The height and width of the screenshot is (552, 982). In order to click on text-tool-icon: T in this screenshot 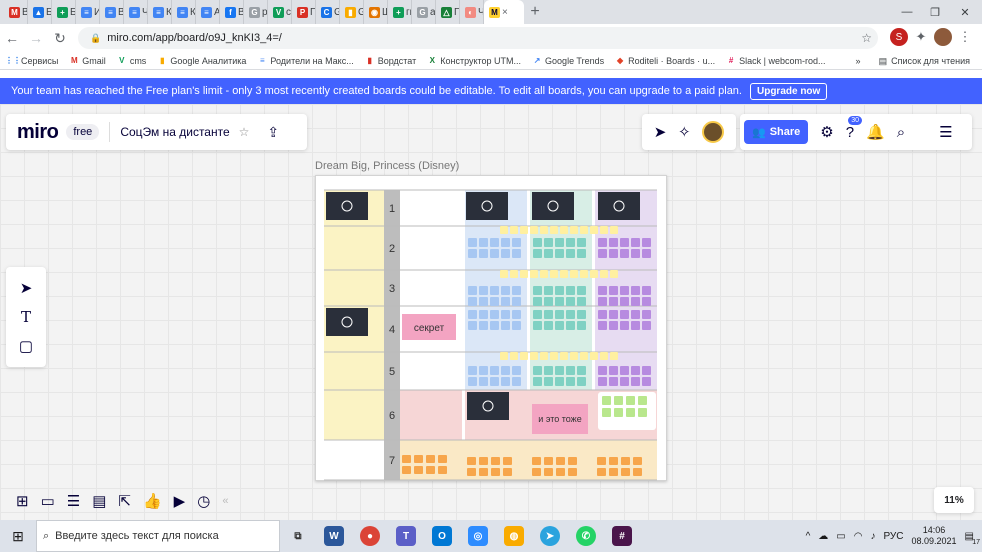, I will do `click(26, 317)`.